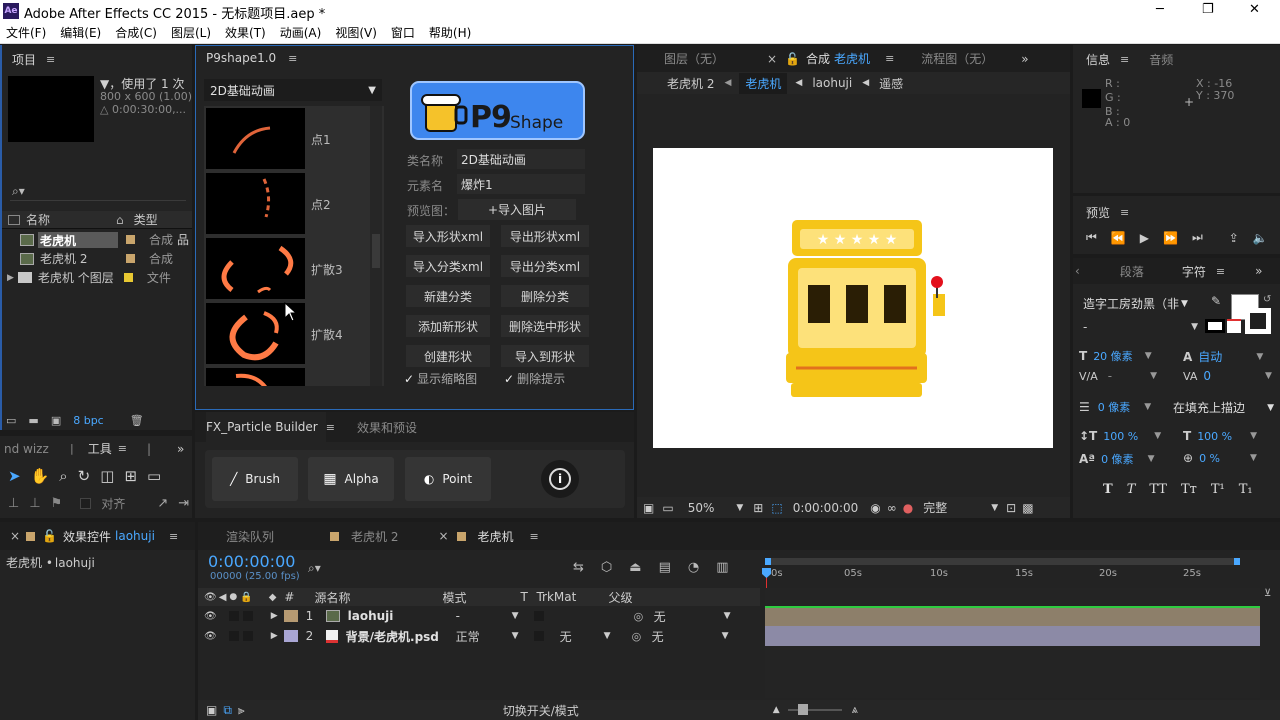 This screenshot has width=1280, height=720. What do you see at coordinates (1237, 561) in the screenshot?
I see `work-area-end-handle` at bounding box center [1237, 561].